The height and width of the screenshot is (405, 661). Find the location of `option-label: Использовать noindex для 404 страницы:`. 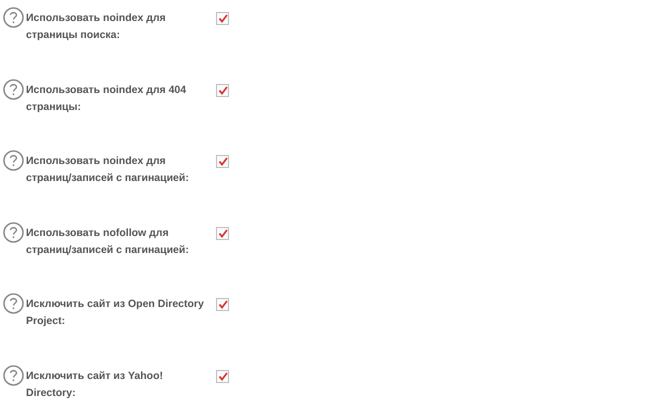

option-label: Использовать noindex для 404 страницы: is located at coordinates (107, 98).